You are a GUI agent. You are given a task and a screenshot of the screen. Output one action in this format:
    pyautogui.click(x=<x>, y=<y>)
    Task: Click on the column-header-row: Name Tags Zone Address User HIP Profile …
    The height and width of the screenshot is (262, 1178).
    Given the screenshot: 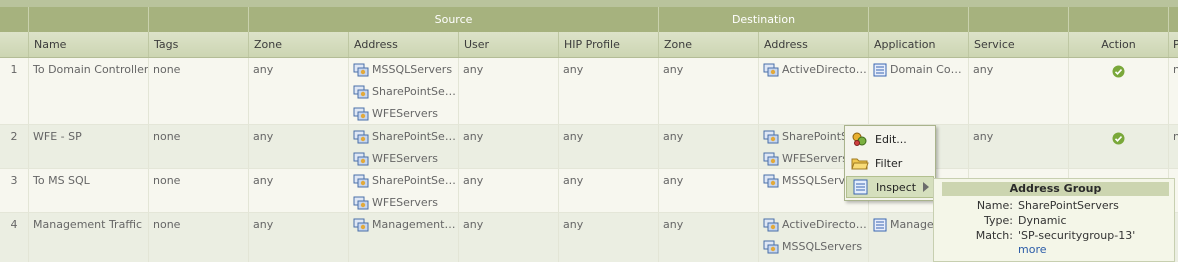 What is the action you would take?
    pyautogui.click(x=589, y=45)
    